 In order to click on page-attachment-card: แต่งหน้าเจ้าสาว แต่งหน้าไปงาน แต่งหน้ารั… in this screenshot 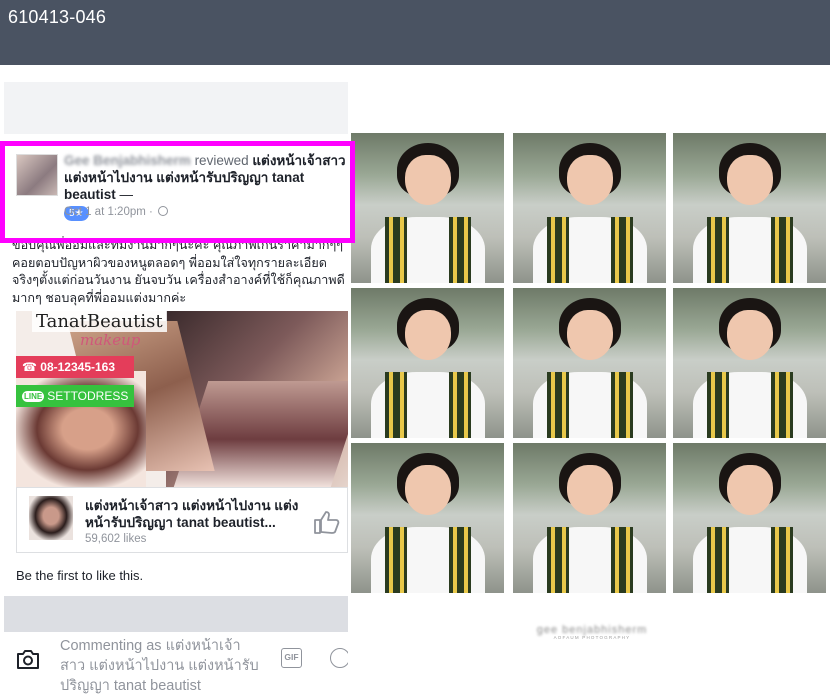, I will do `click(182, 520)`.